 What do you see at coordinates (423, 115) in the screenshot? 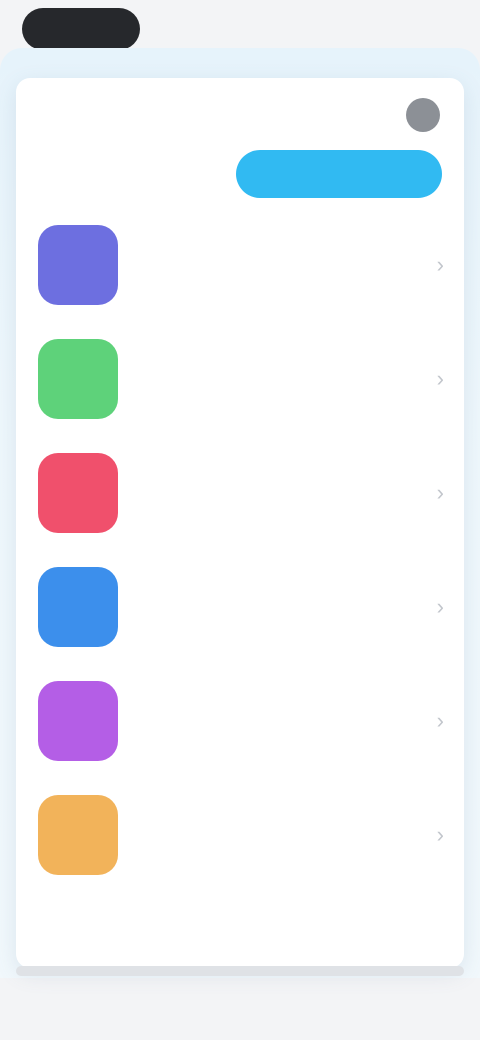
I see `avatar` at bounding box center [423, 115].